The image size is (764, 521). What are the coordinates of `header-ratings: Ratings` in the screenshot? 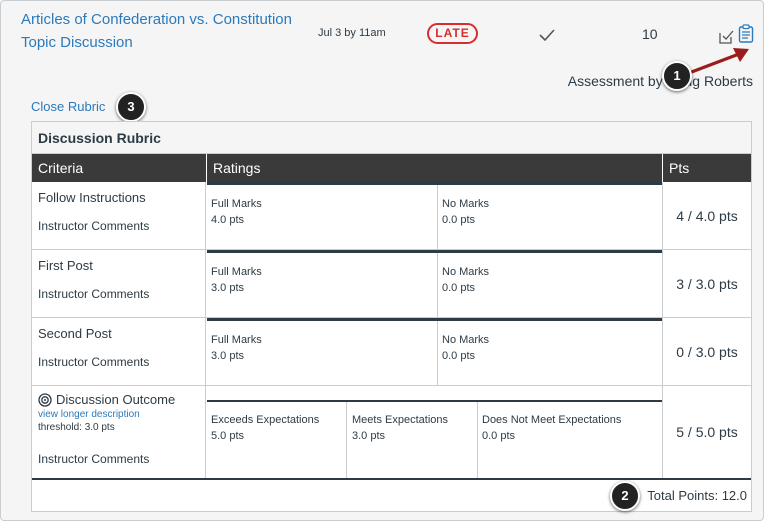 It's located at (435, 168).